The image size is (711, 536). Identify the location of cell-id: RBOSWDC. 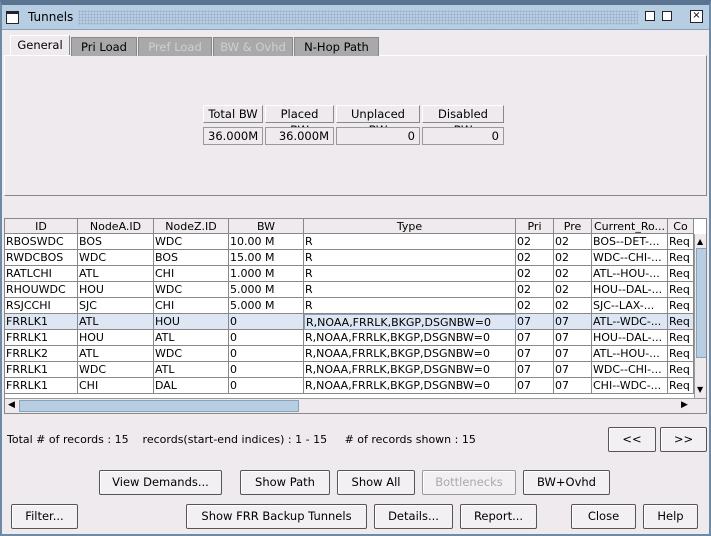
(41, 242).